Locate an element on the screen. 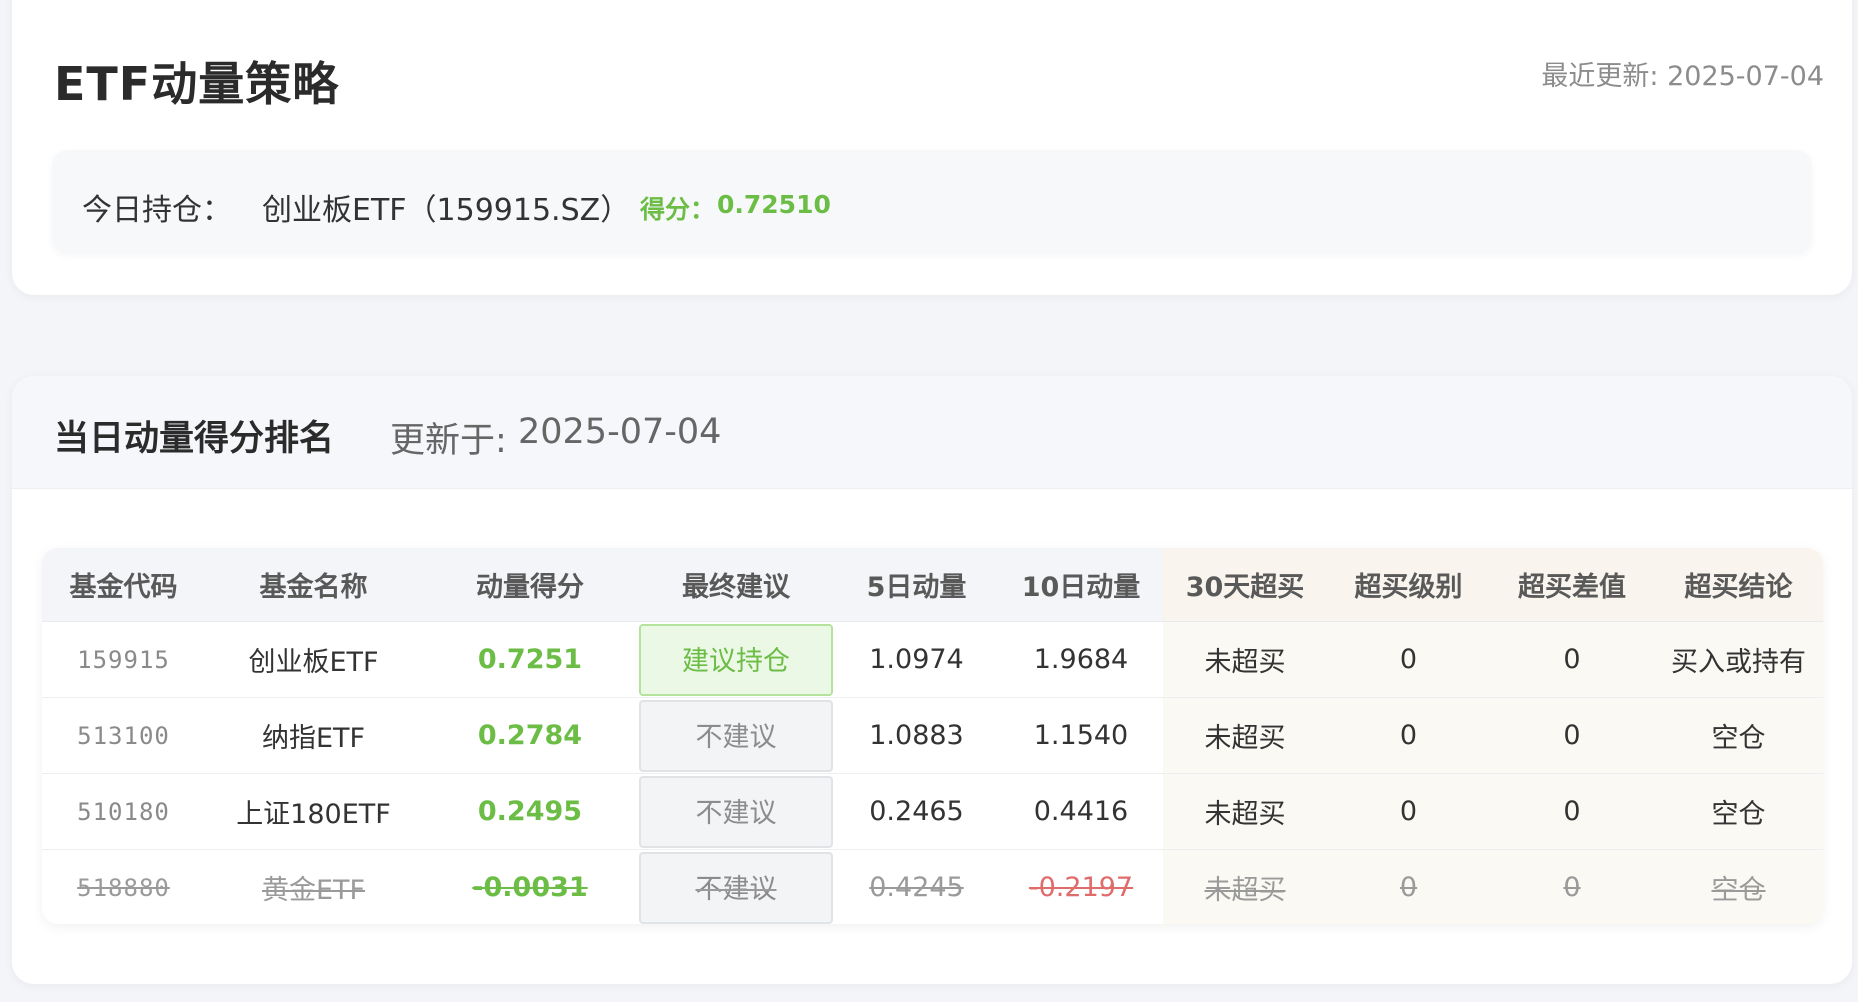  ranking-updated-date: 2025-07-04 is located at coordinates (620, 432).